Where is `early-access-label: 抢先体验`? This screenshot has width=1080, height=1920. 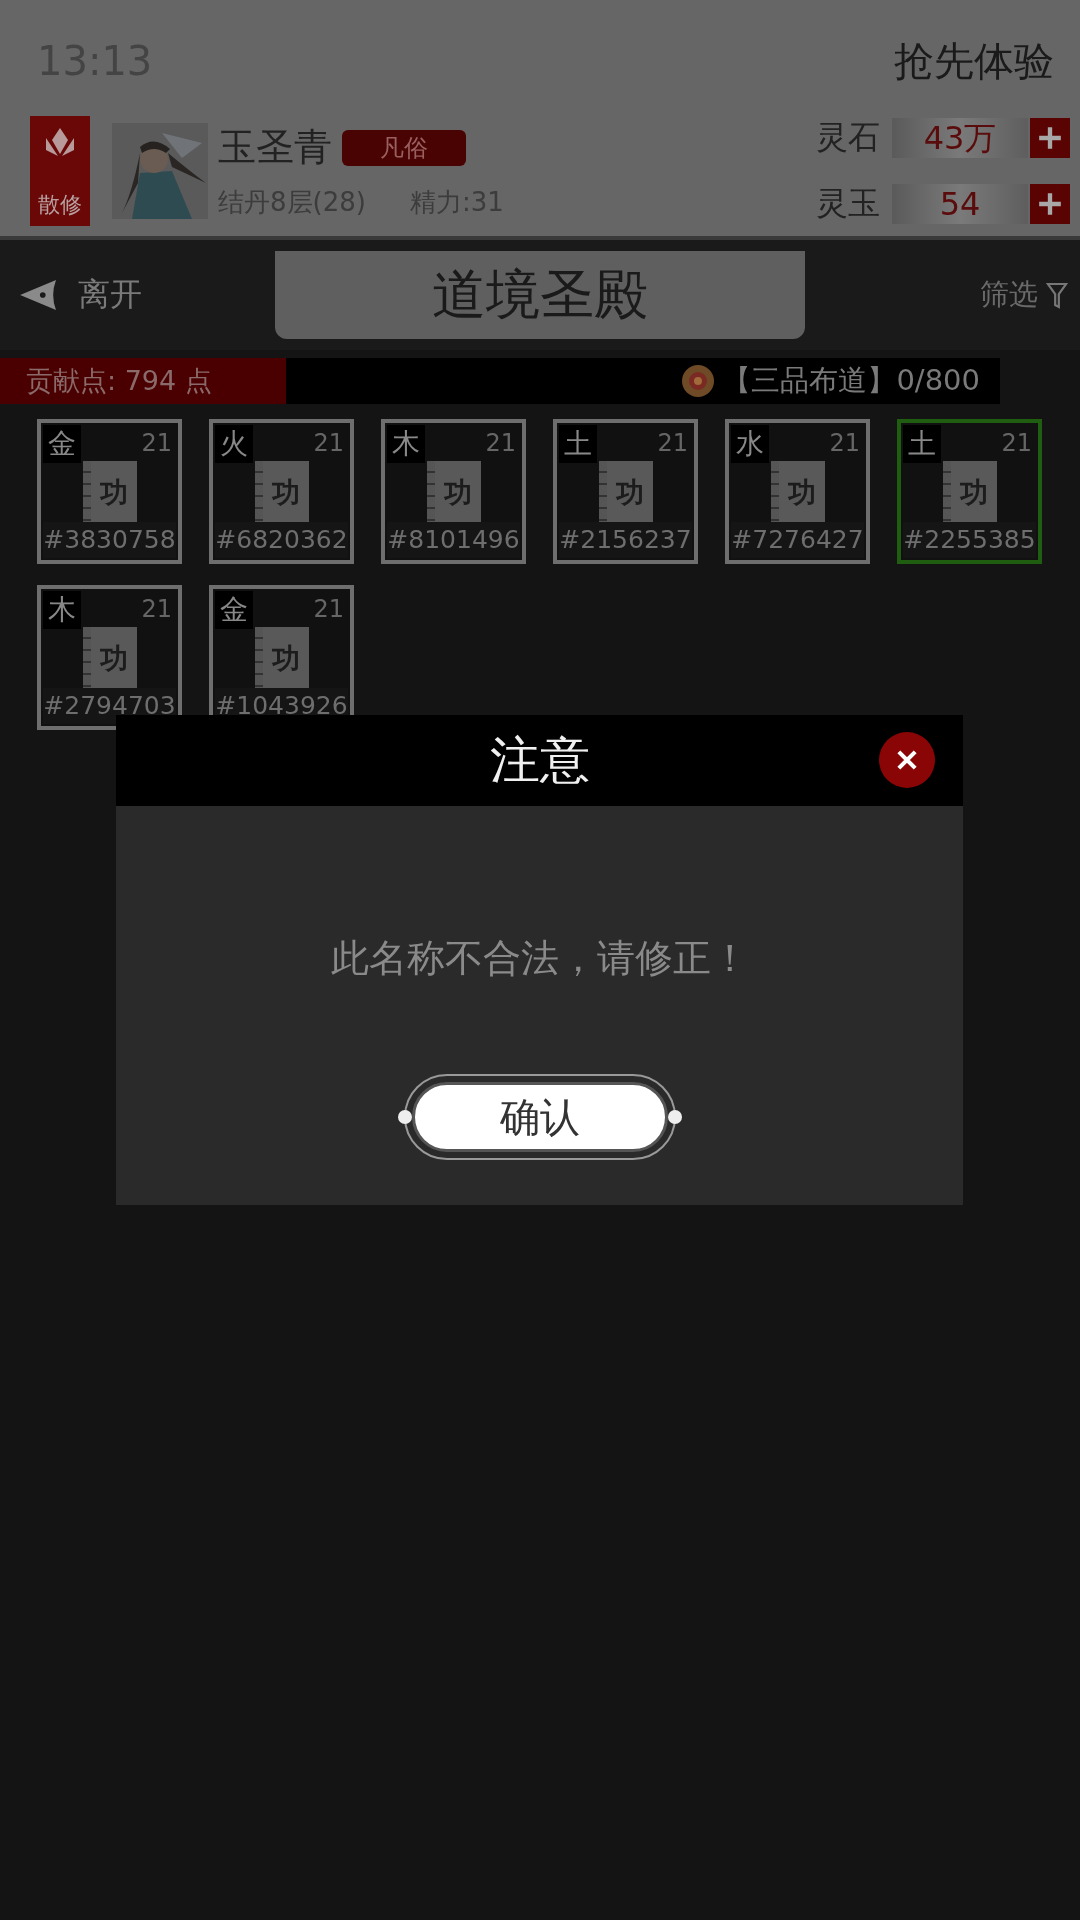
early-access-label: 抢先体验 is located at coordinates (974, 61).